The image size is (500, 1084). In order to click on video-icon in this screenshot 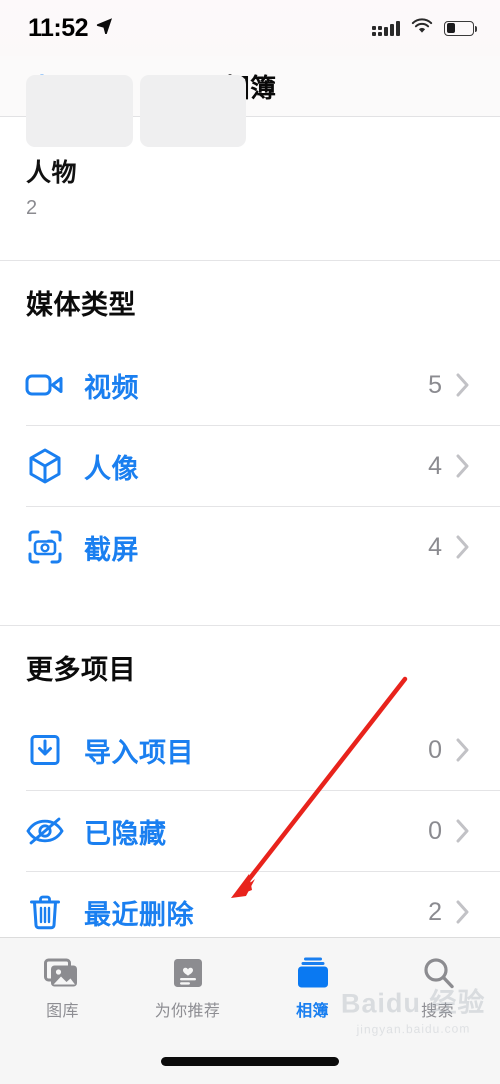, I will do `click(45, 385)`.